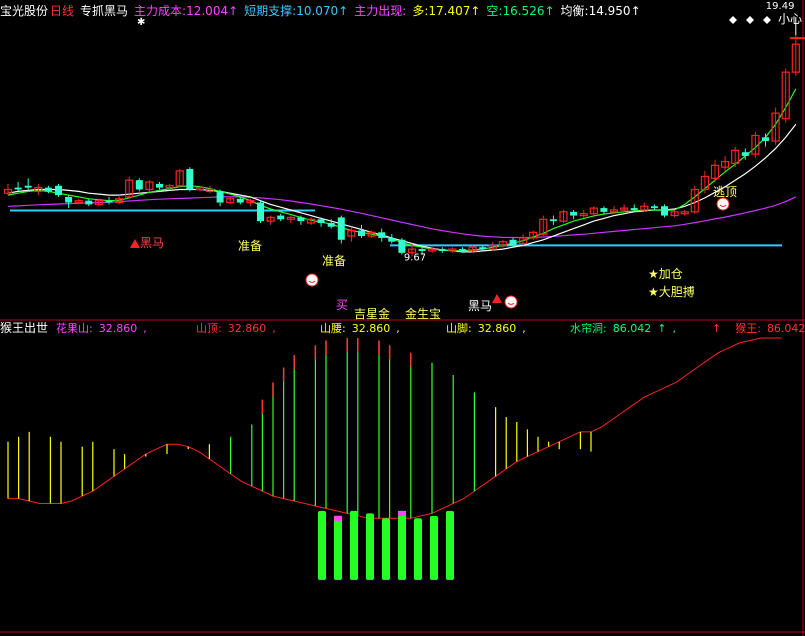 The width and height of the screenshot is (805, 636). Describe the element at coordinates (574, 11) in the screenshot. I see `balance-label: 均衡:` at that location.